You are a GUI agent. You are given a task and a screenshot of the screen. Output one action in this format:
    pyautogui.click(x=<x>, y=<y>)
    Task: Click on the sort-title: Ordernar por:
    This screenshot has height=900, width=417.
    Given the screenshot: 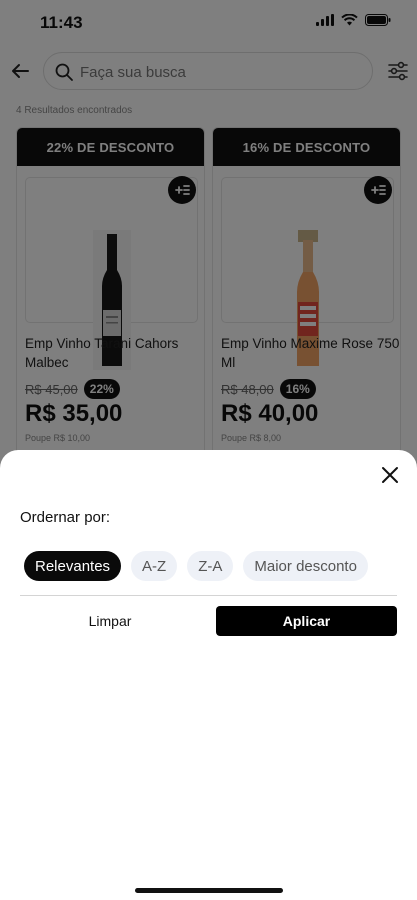 What is the action you would take?
    pyautogui.click(x=65, y=517)
    